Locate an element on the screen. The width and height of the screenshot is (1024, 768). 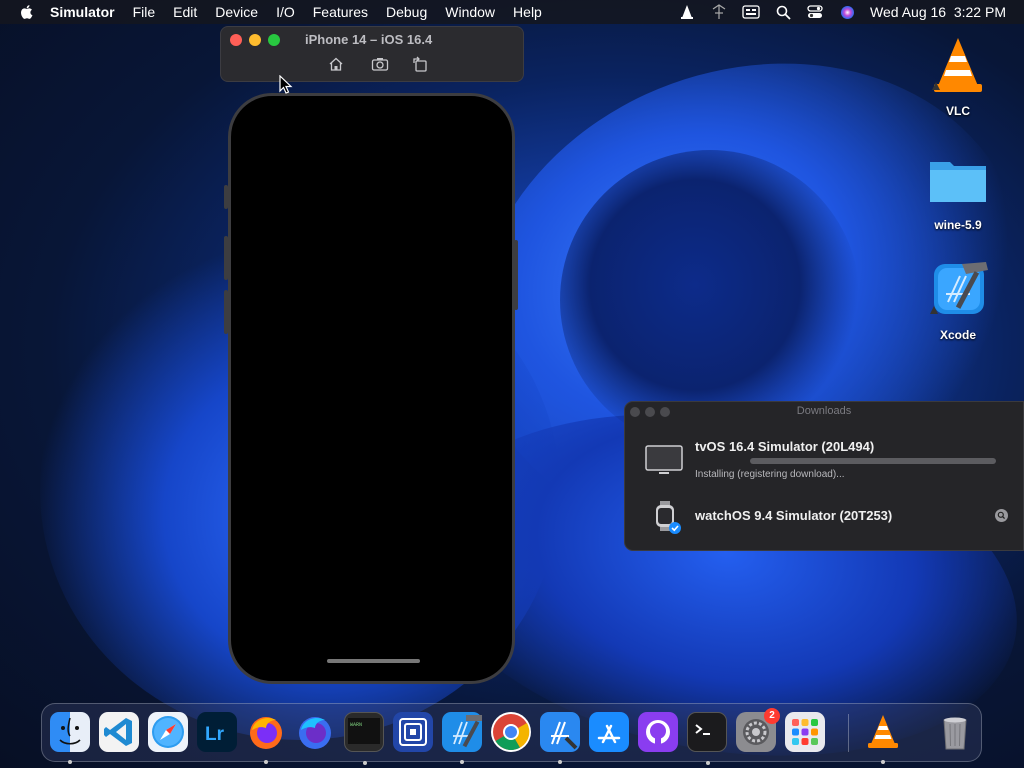
menu-features: Features is located at coordinates (340, 12).